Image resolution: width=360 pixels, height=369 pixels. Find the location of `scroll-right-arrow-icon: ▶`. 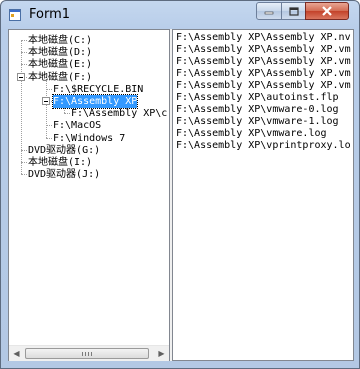

scroll-right-arrow-icon: ▶ is located at coordinates (161, 353).